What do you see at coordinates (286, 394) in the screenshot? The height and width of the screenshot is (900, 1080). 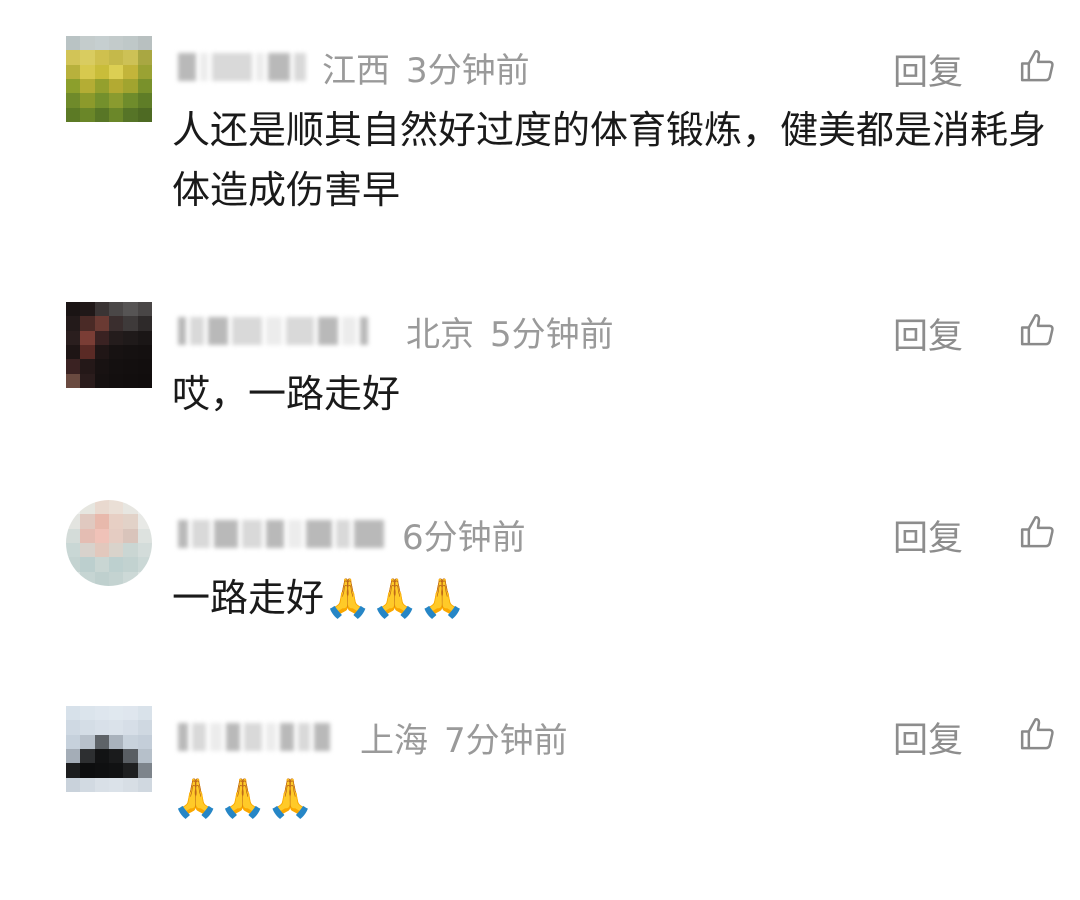 I see `comment-text: 哎，一路走好` at bounding box center [286, 394].